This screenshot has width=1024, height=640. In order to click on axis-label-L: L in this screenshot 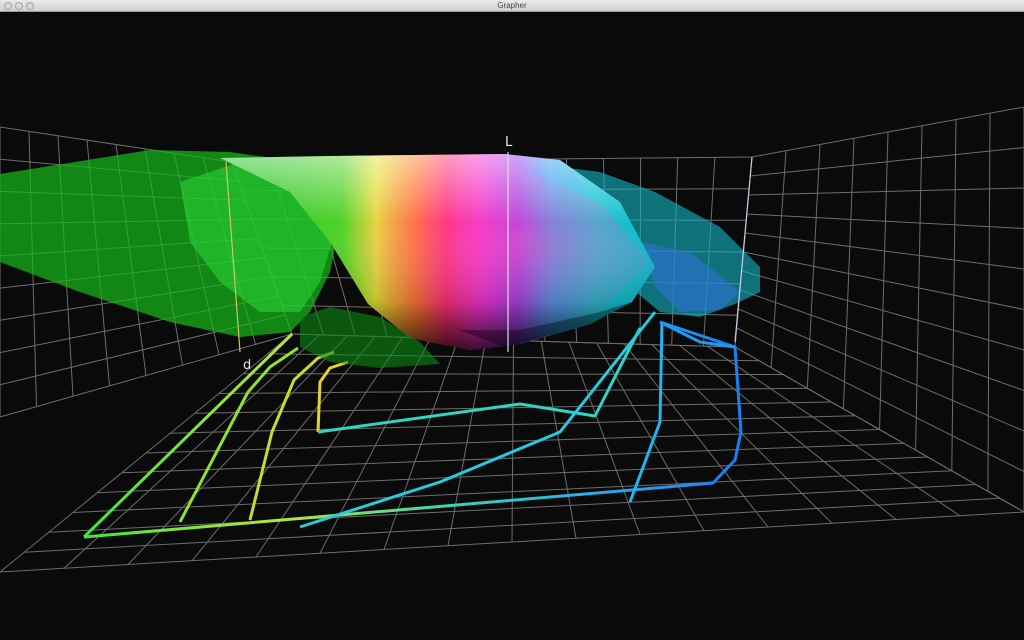, I will do `click(509, 142)`.